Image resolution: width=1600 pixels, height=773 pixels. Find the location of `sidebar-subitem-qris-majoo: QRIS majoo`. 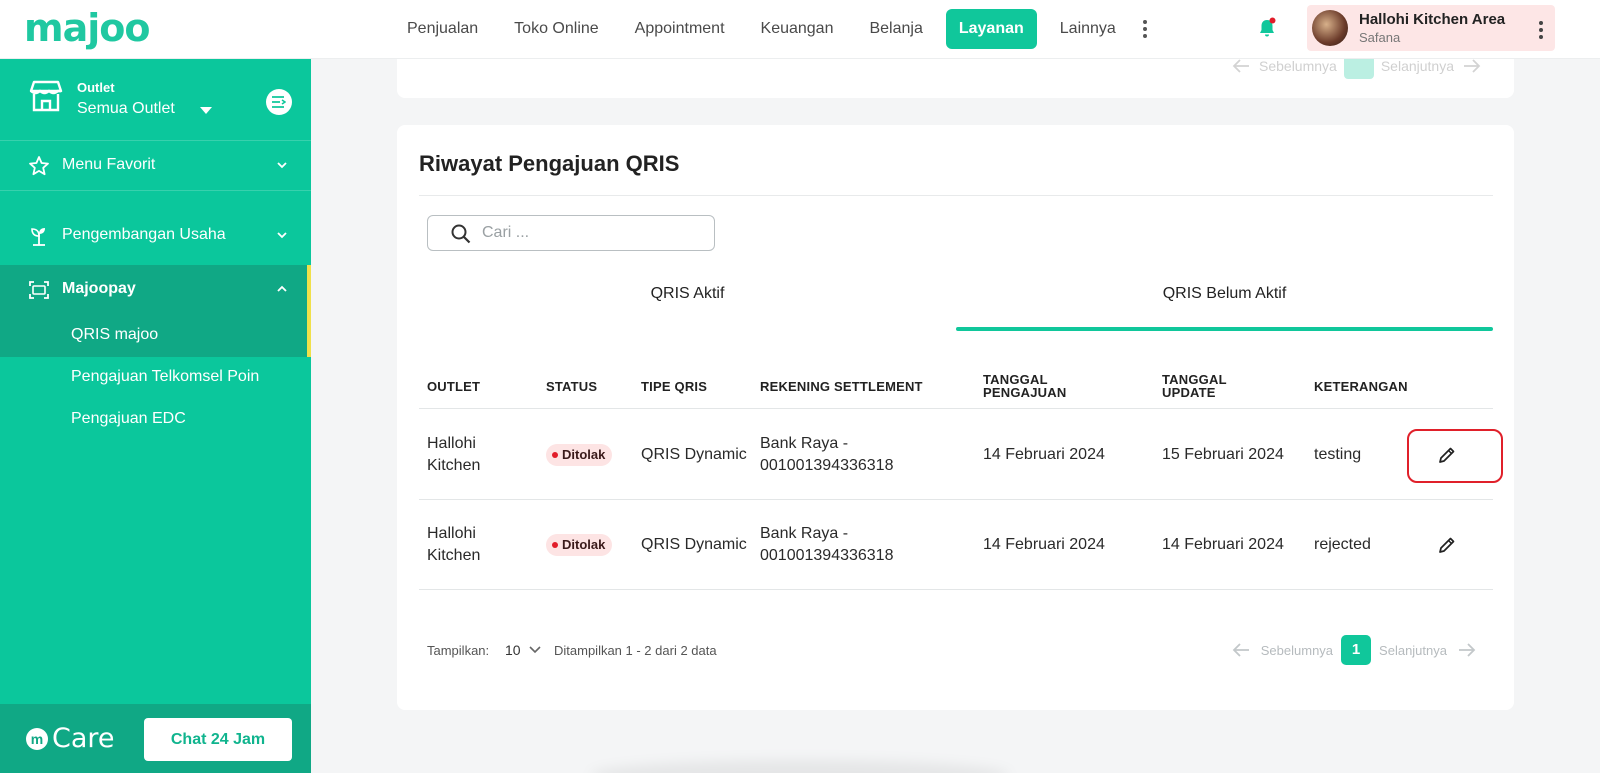

sidebar-subitem-qris-majoo: QRIS majoo is located at coordinates (155, 336).